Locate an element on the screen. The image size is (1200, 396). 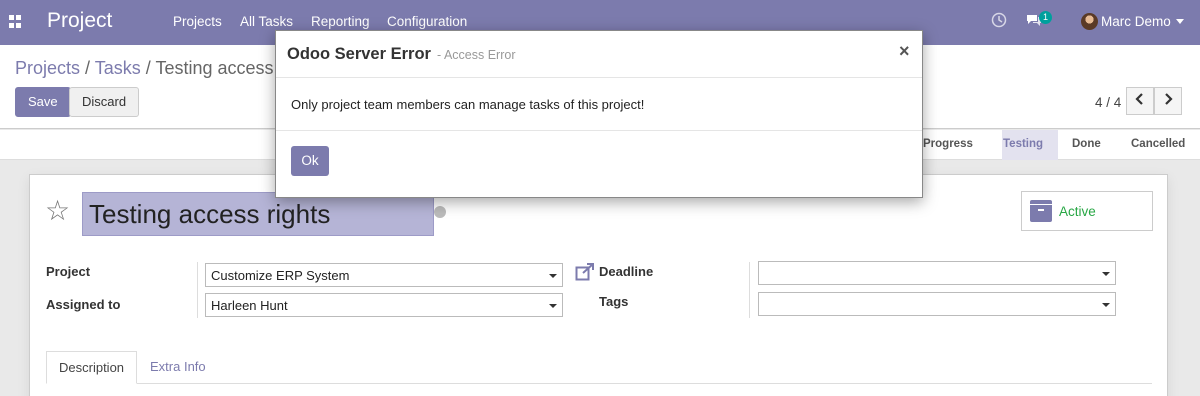
dialog-header: Odoo Server Error - Access Error × is located at coordinates (599, 54).